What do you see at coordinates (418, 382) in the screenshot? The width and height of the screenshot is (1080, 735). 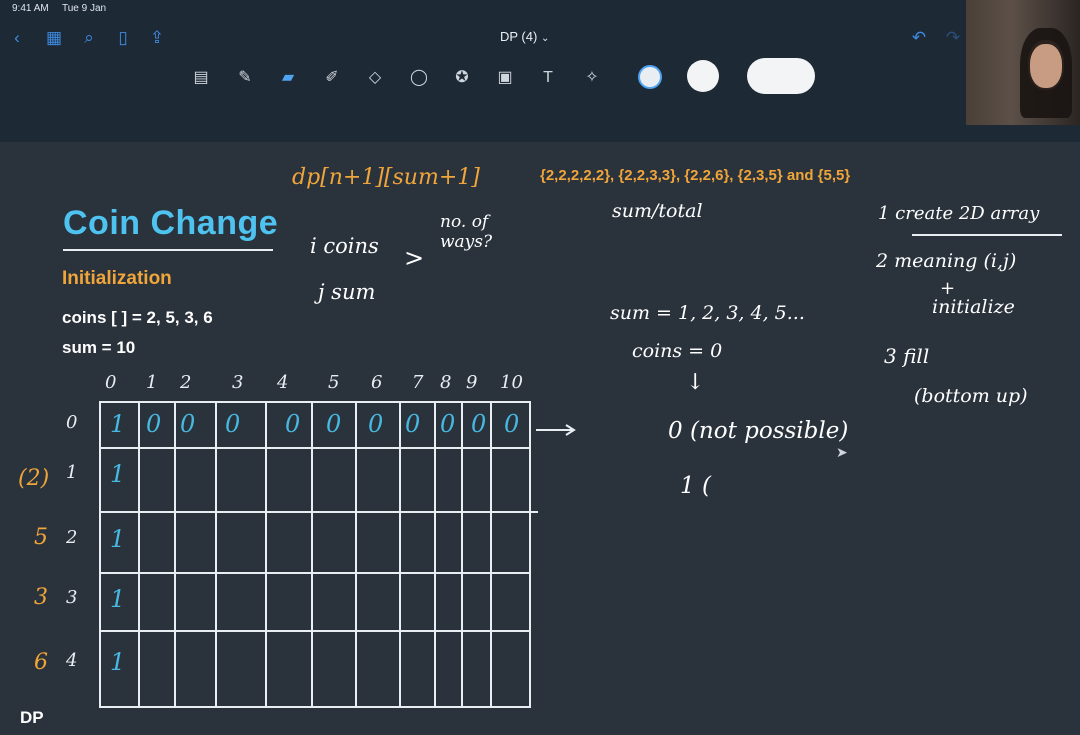 I see `column-header: 7` at bounding box center [418, 382].